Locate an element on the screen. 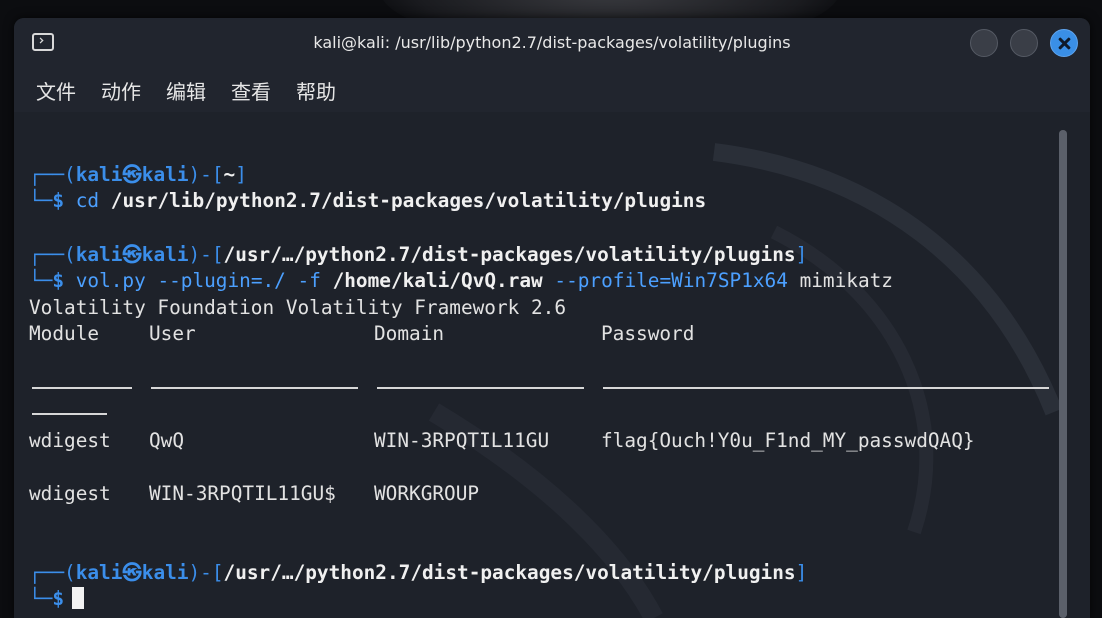  row1-password: flag{Ouch!Y0u_F1nd_MY_passwdQAQ} is located at coordinates (788, 440).